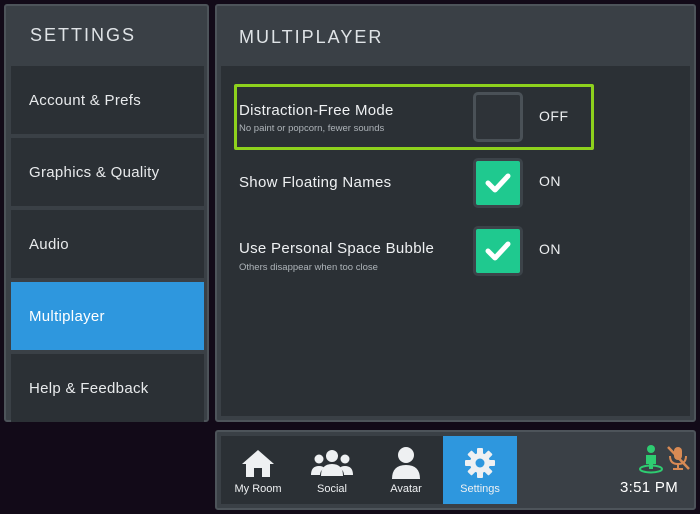 The height and width of the screenshot is (514, 700). What do you see at coordinates (332, 463) in the screenshot?
I see `people-icon` at bounding box center [332, 463].